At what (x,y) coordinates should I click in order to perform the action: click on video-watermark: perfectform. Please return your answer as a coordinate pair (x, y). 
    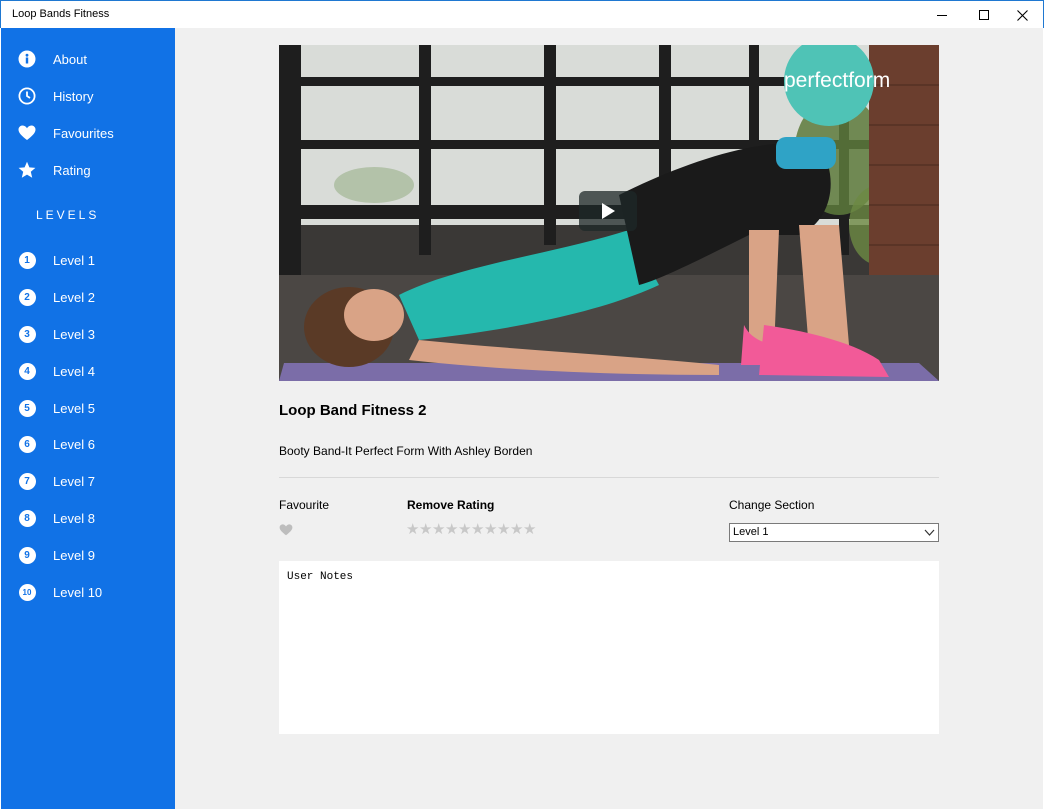
    Looking at the image, I should click on (837, 80).